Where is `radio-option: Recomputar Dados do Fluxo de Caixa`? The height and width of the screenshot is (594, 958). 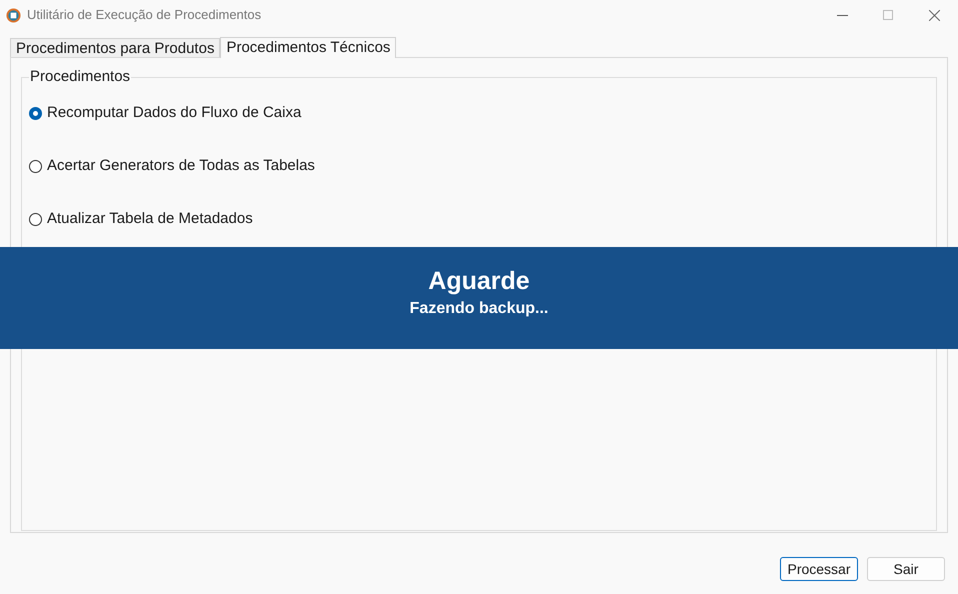
radio-option: Recomputar Dados do Fluxo de Caixa is located at coordinates (479, 113).